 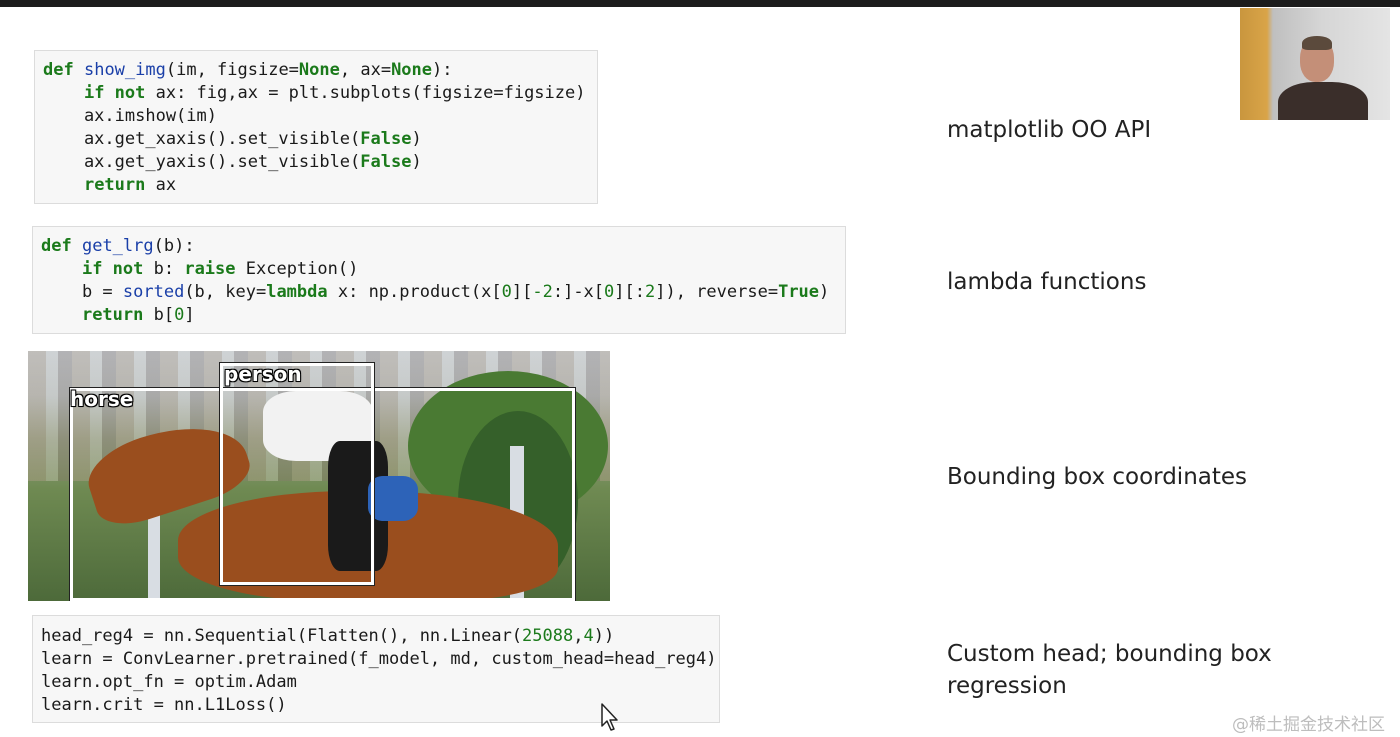 I want to click on webcam-overlay, so click(x=1315, y=64).